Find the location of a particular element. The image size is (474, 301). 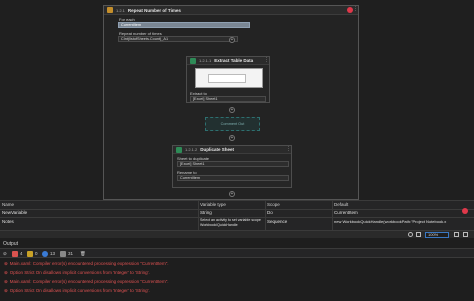

variable-scope: Do is located at coordinates (298, 213).